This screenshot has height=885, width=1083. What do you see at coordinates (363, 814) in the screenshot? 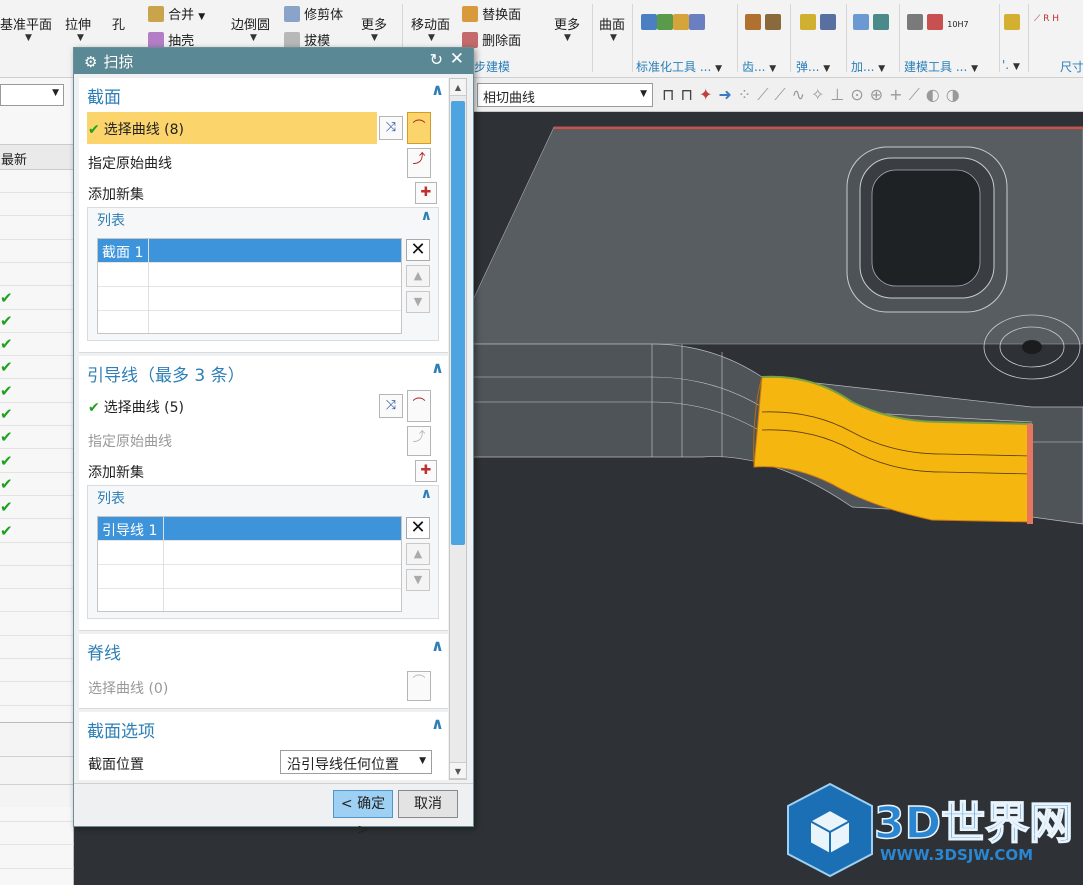
I see `ok-button: < 确定 >` at bounding box center [363, 814].